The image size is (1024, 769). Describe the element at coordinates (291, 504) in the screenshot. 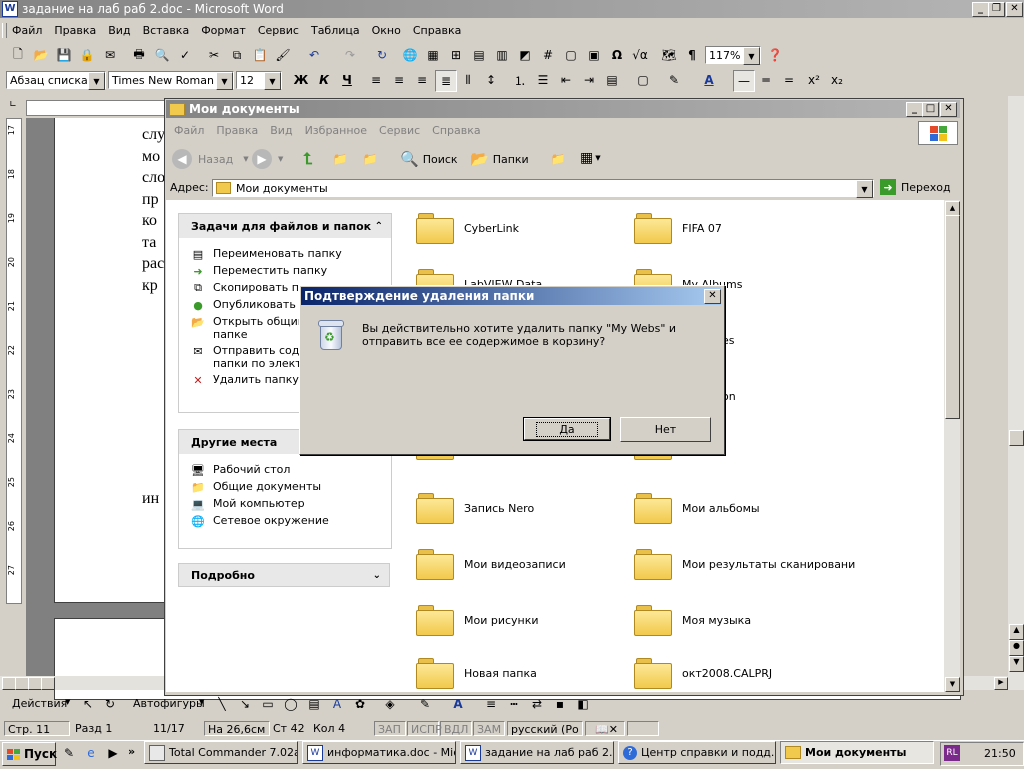

I see `place-my-computer: 💻 Мой компьютер` at that location.